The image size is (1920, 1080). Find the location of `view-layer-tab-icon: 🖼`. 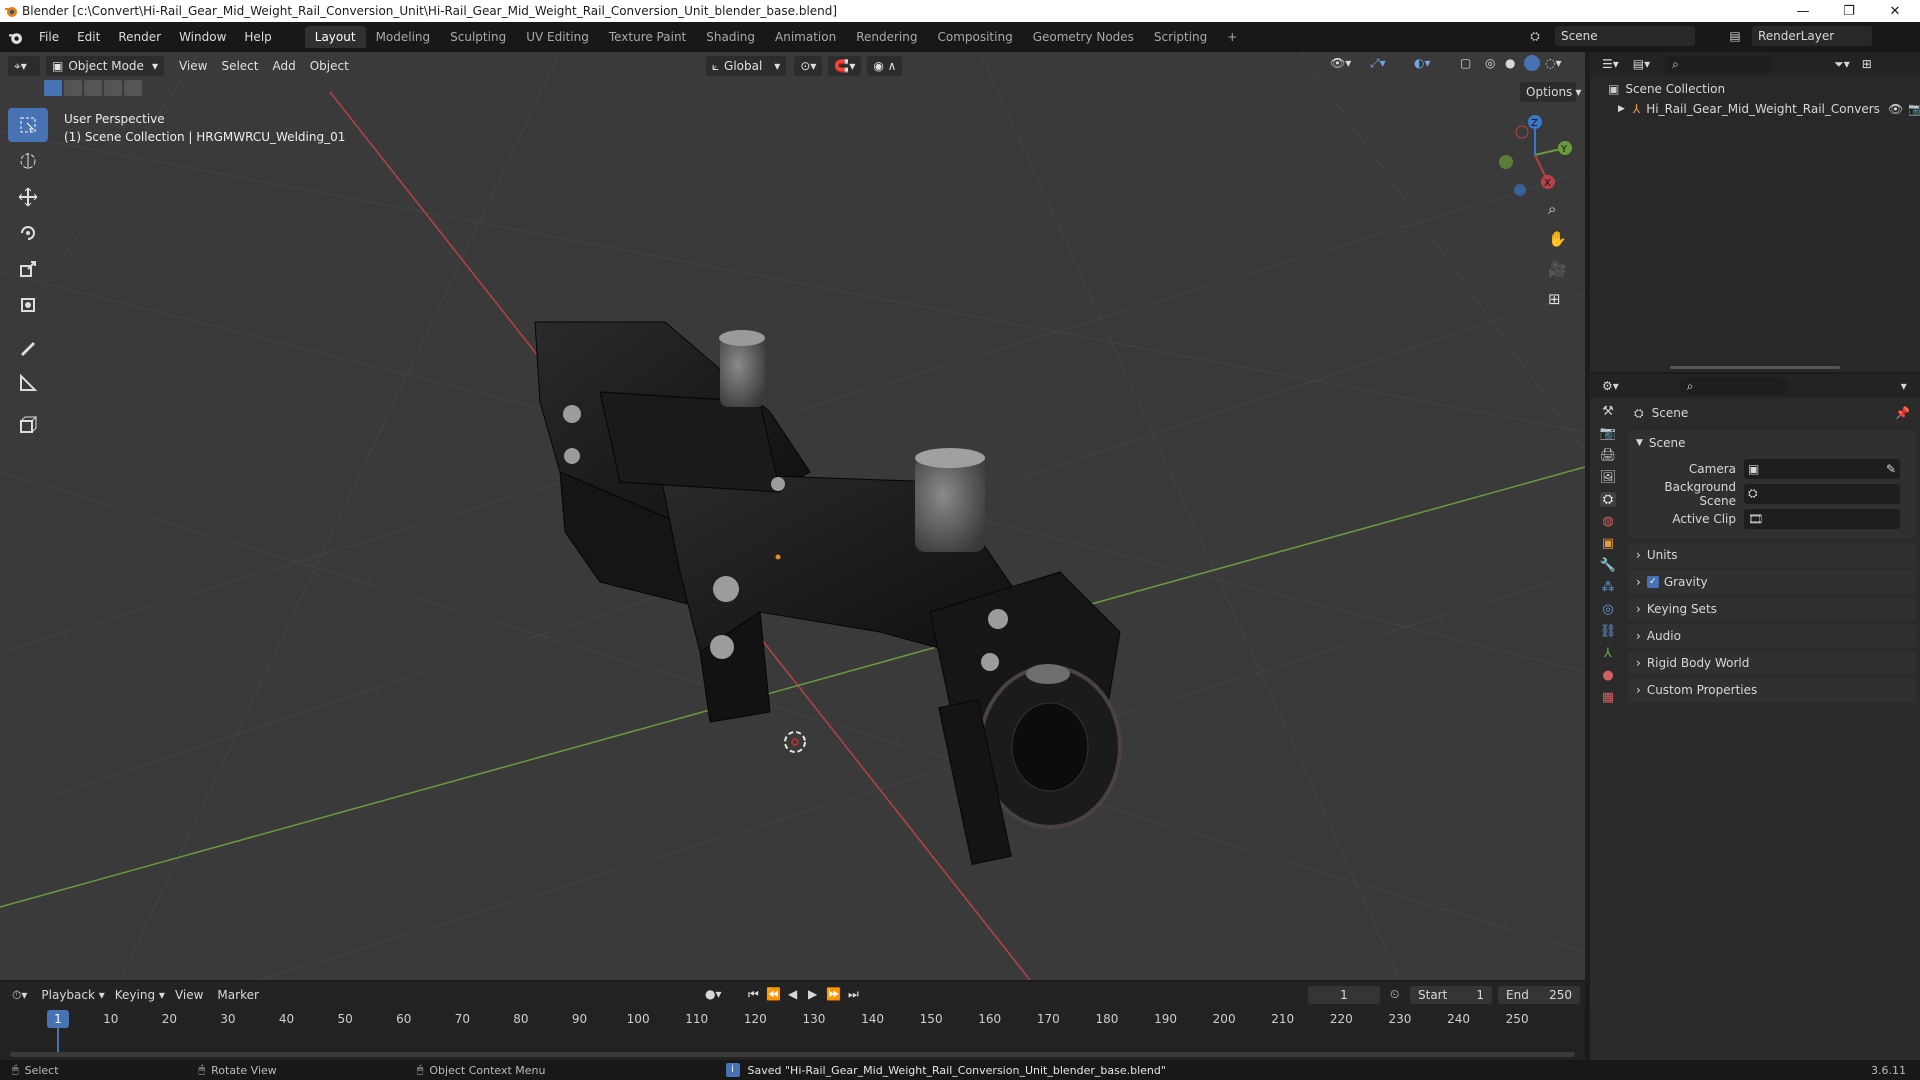

view-layer-tab-icon: 🖼 is located at coordinates (1608, 477).